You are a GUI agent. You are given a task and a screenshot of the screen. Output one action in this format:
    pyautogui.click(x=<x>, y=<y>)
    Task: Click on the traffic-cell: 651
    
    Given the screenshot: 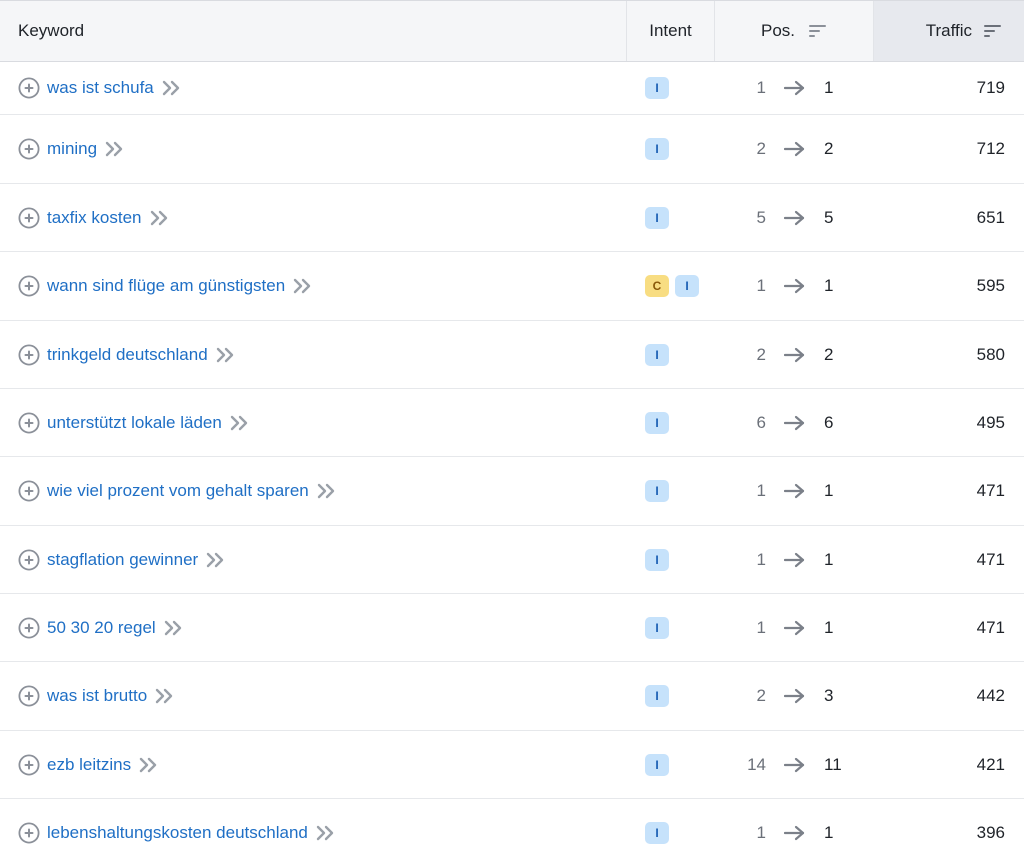 What is the action you would take?
    pyautogui.click(x=990, y=217)
    